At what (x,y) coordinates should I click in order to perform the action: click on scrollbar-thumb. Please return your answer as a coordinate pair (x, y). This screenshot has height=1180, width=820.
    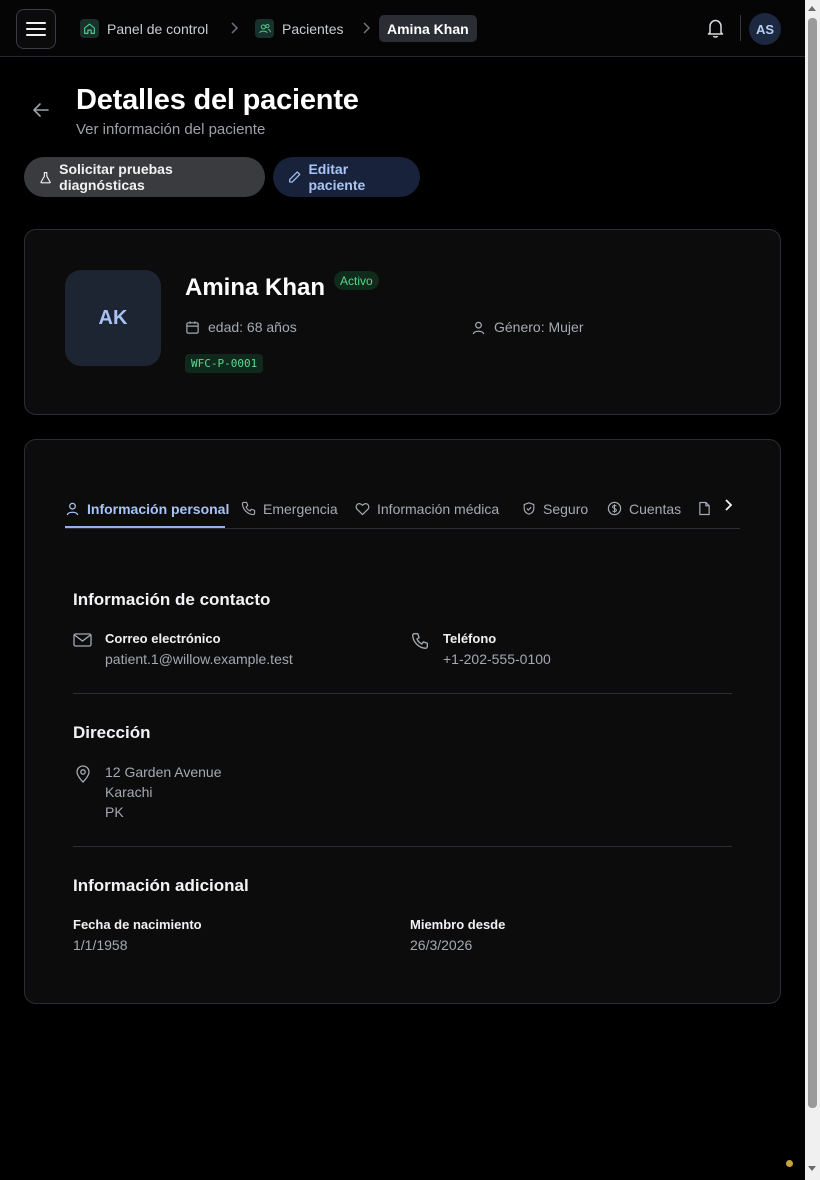
    Looking at the image, I should click on (812, 563).